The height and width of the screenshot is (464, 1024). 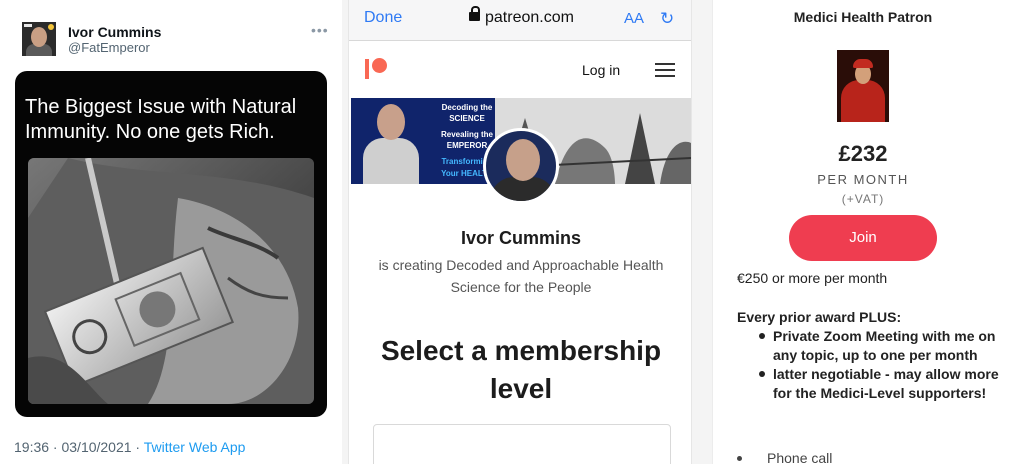 What do you see at coordinates (521, 369) in the screenshot?
I see `membership-heading: Select a membership level` at bounding box center [521, 369].